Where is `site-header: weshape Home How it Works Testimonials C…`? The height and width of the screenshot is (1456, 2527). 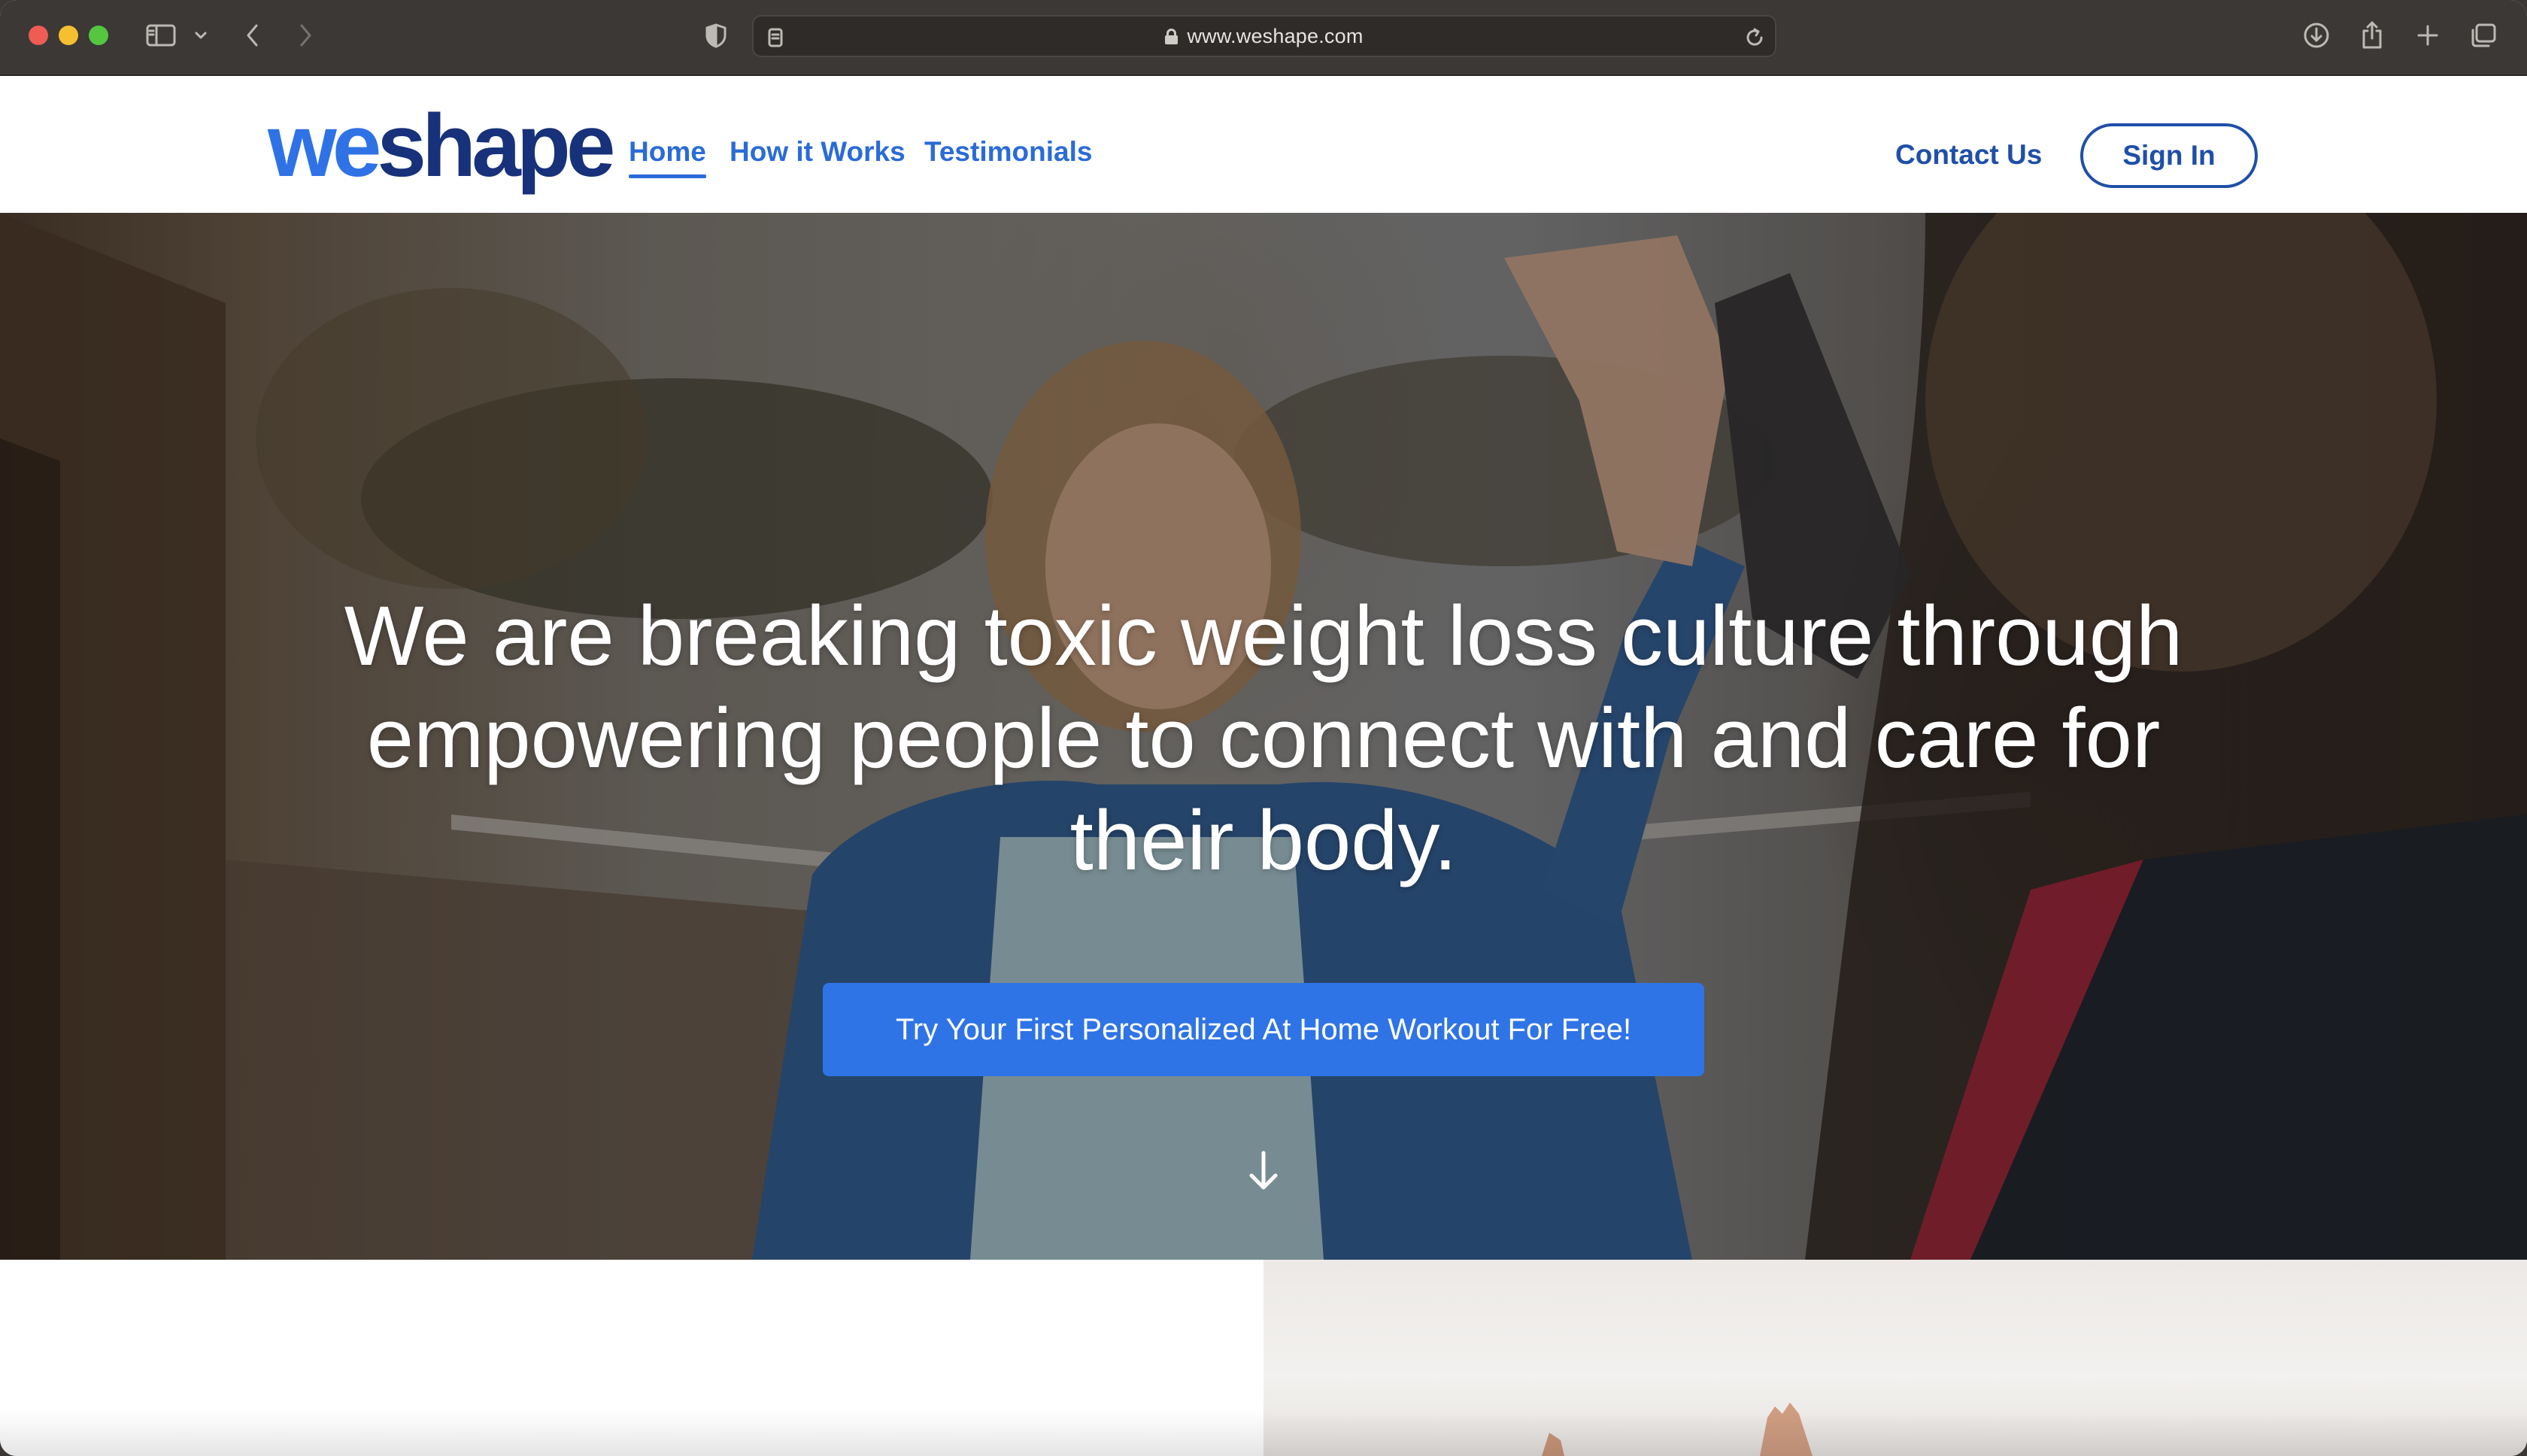 site-header: weshape Home How it Works Testimonials C… is located at coordinates (1263, 144).